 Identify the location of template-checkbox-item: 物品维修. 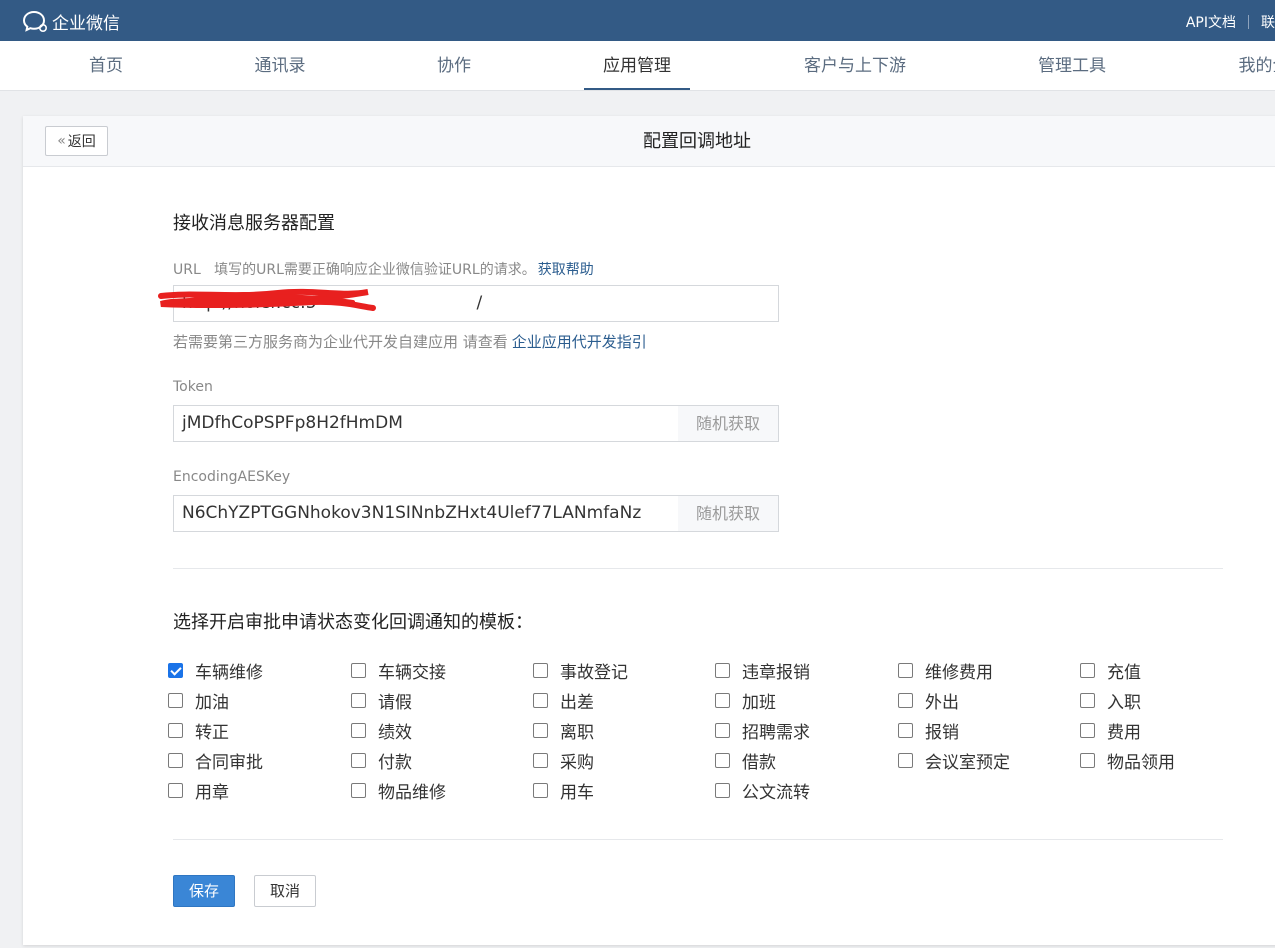
(398, 791).